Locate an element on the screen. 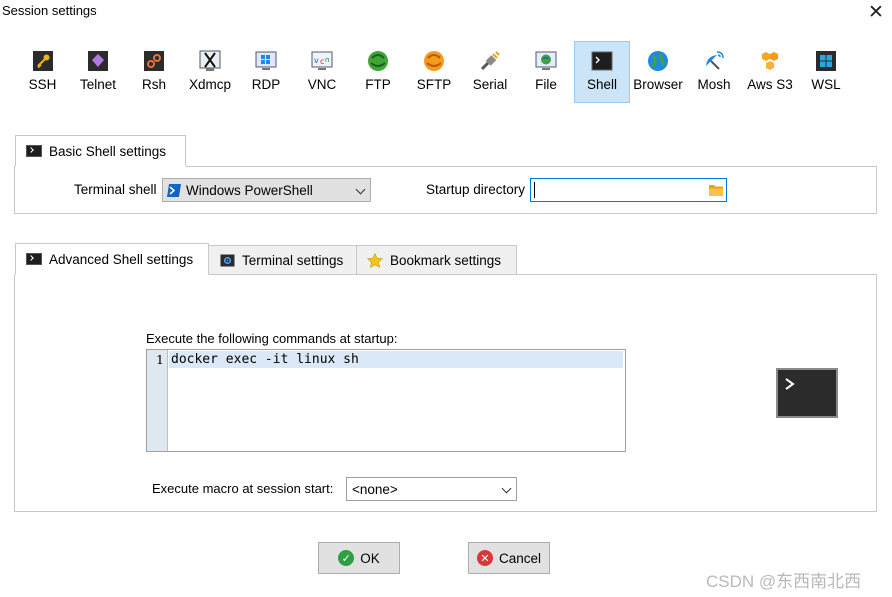 Image resolution: width=892 pixels, height=597 pixels. ftp-icon is located at coordinates (378, 61).